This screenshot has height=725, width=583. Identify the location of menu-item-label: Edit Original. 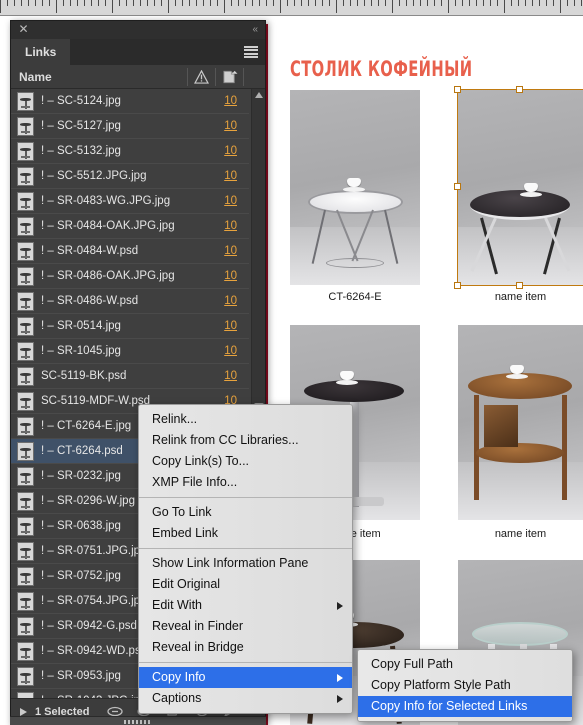
(186, 584).